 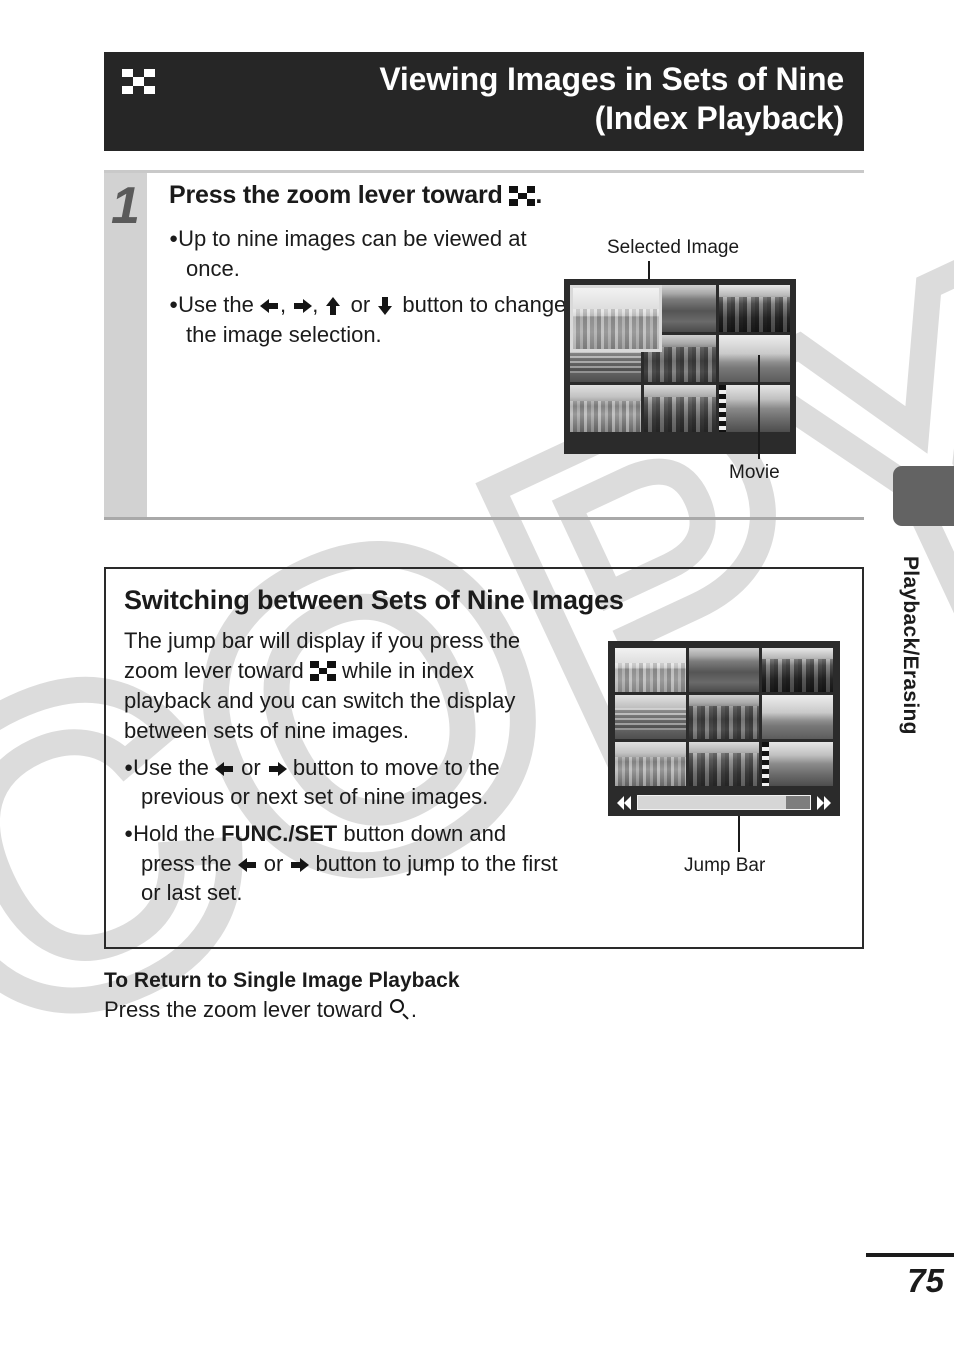 I want to click on selected-image-thumbnail, so click(x=616, y=318).